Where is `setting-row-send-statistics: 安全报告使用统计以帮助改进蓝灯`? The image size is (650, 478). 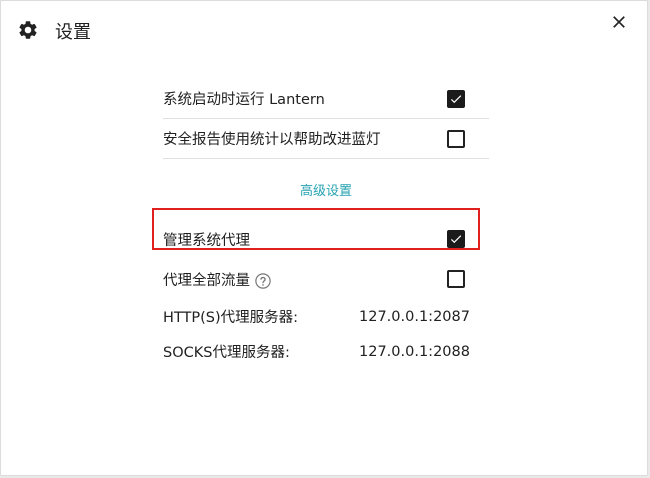 setting-row-send-statistics: 安全报告使用统计以帮助改进蓝灯 is located at coordinates (326, 139).